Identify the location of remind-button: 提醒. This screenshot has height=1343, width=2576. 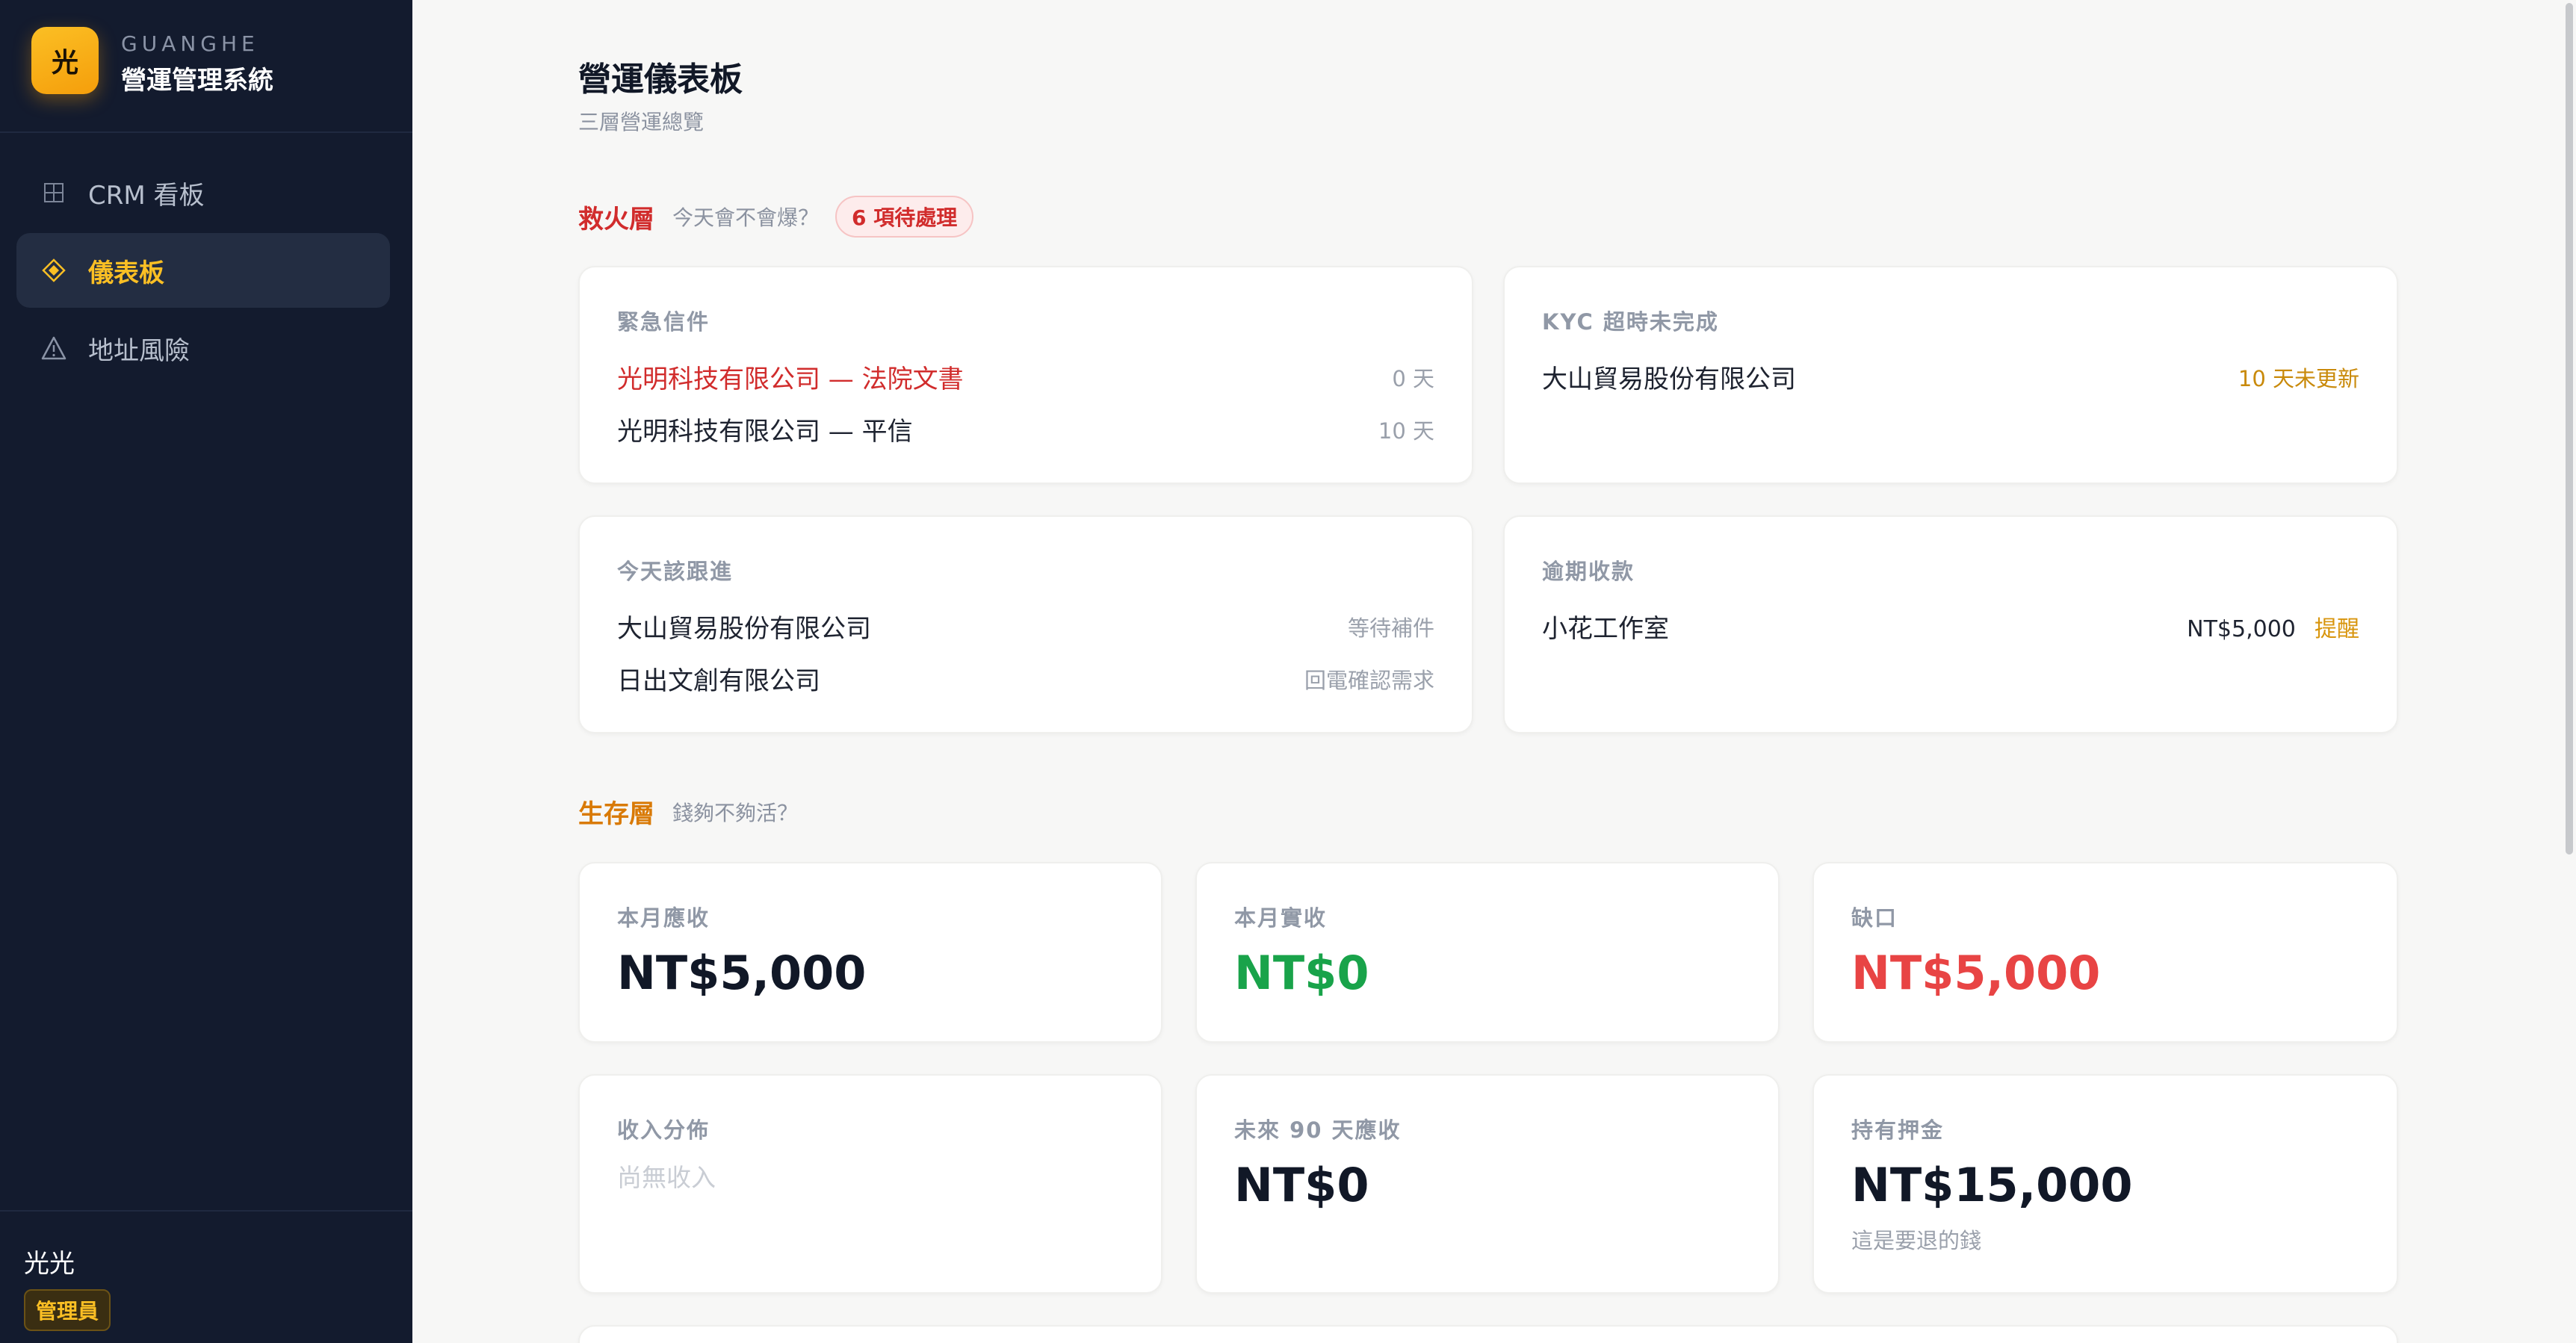
(2337, 629).